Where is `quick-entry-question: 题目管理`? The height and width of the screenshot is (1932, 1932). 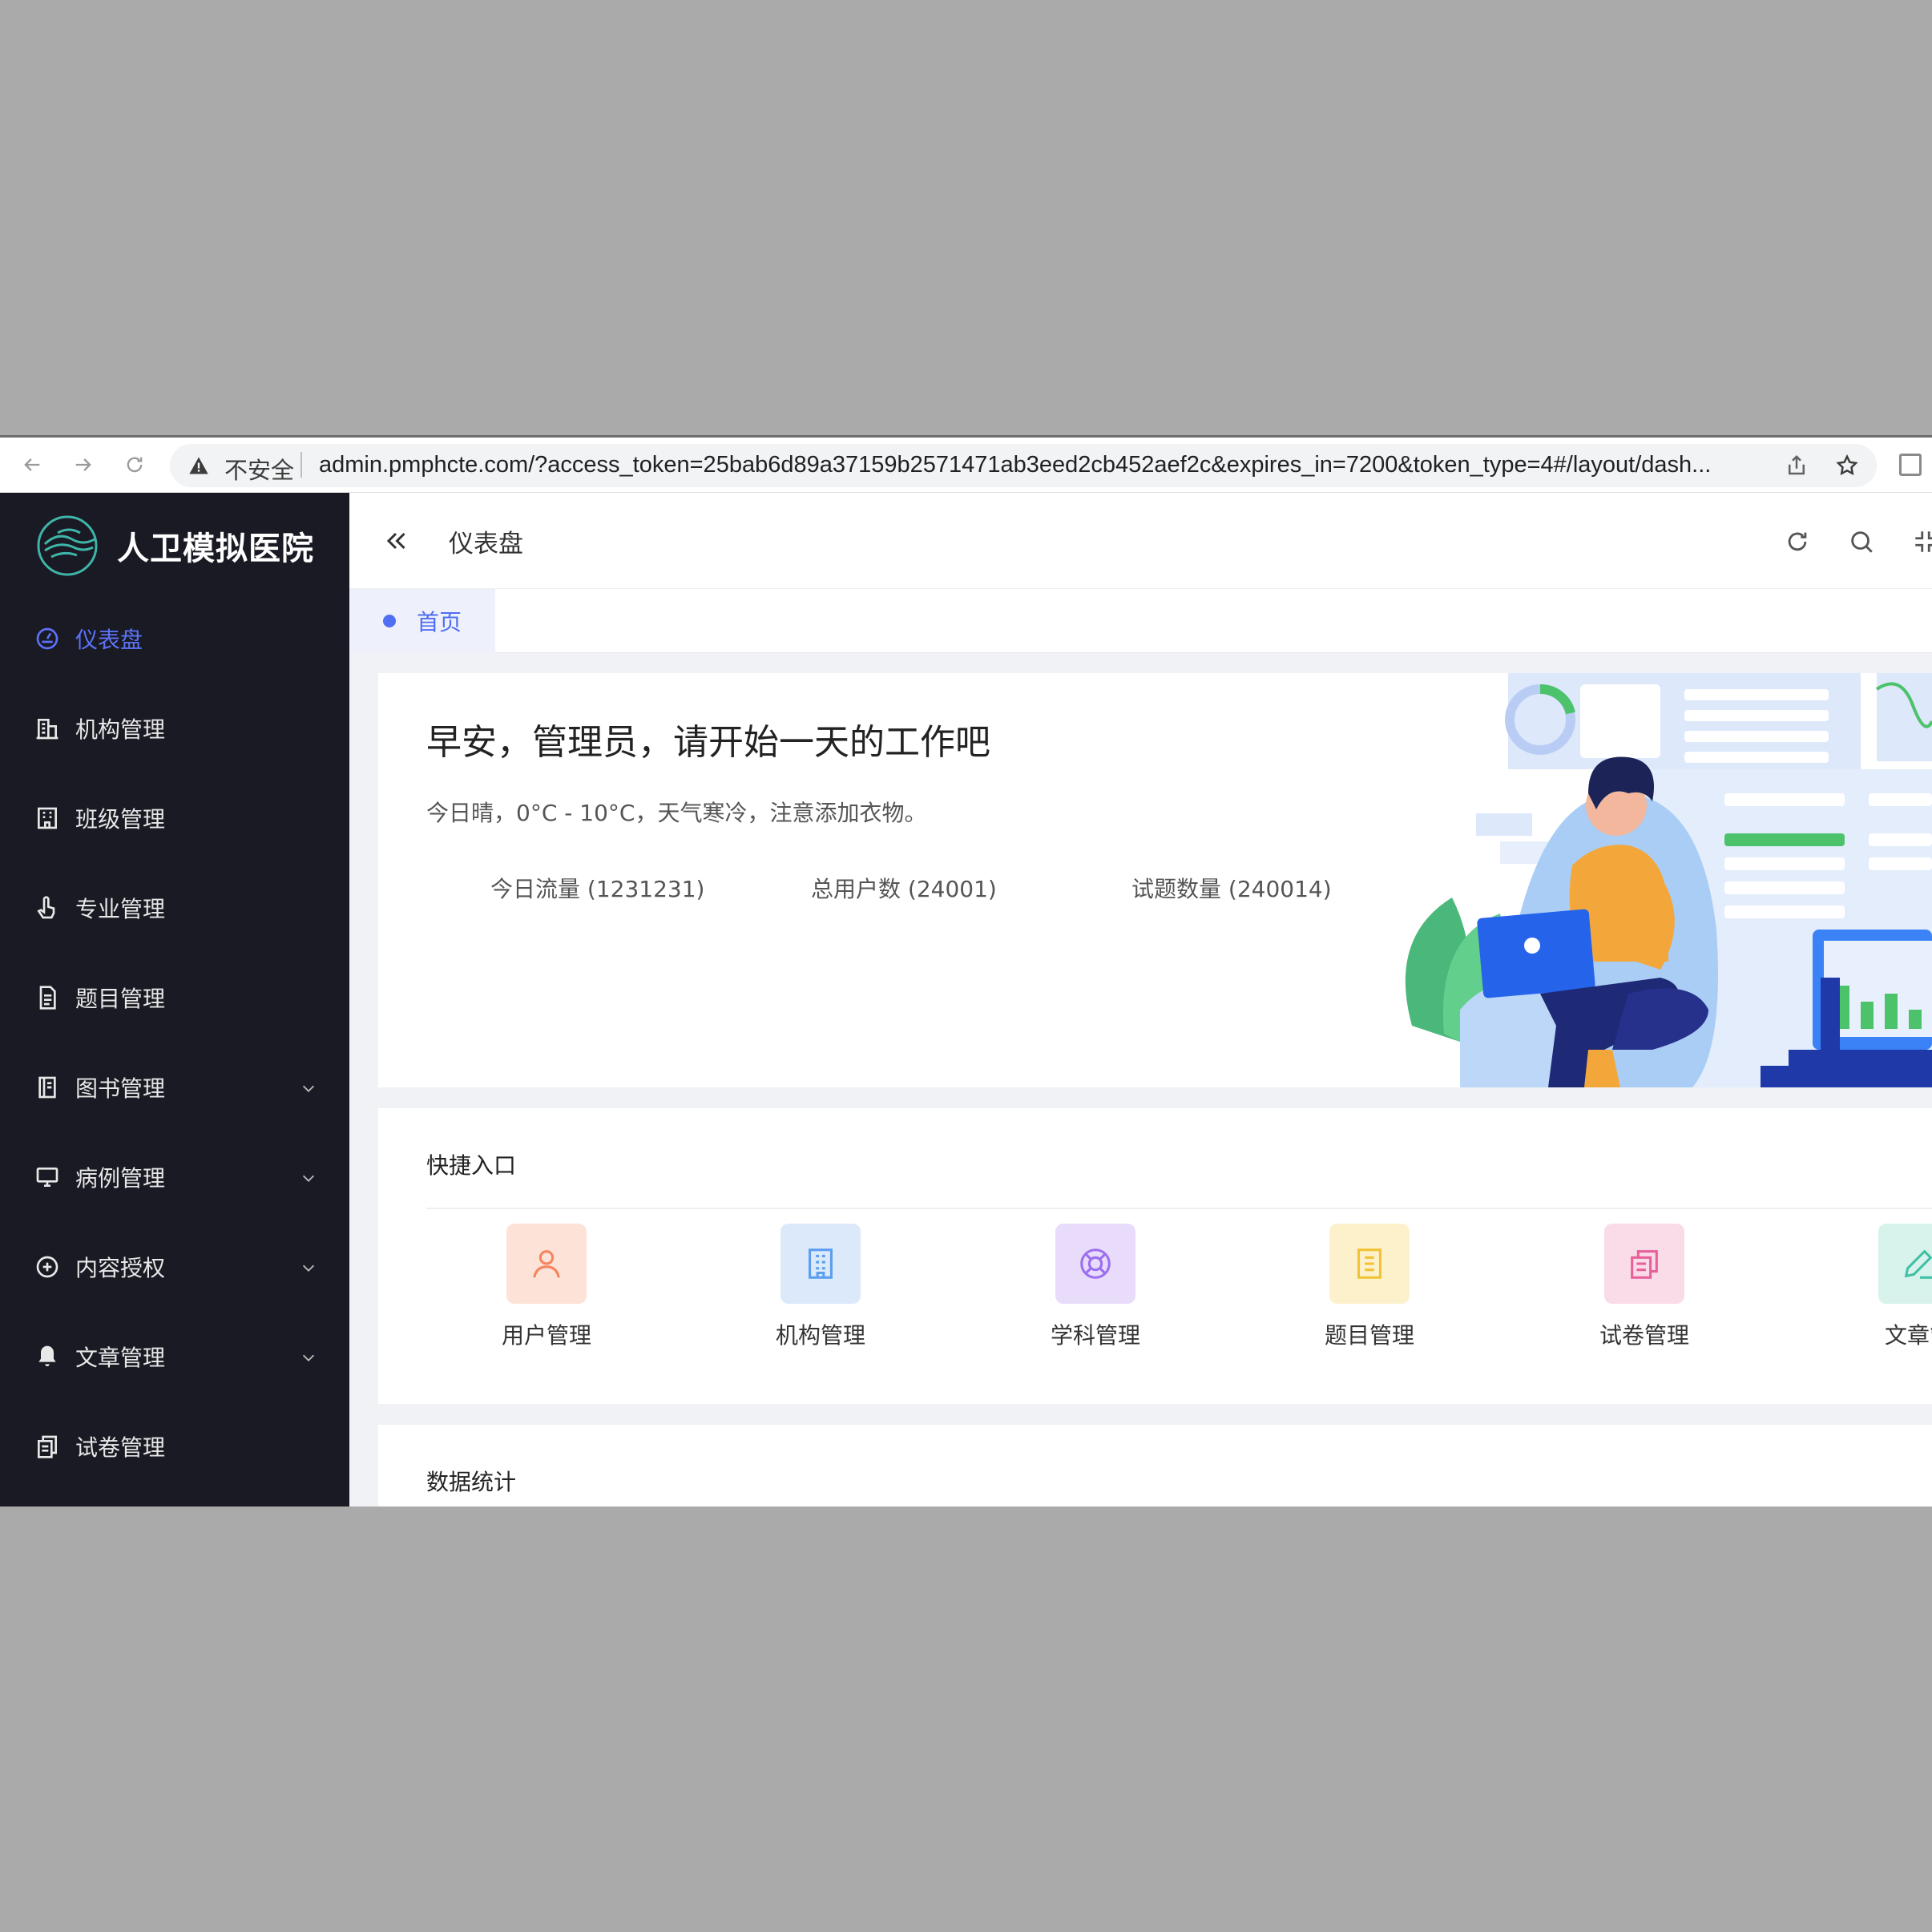 quick-entry-question: 题目管理 is located at coordinates (1369, 1287).